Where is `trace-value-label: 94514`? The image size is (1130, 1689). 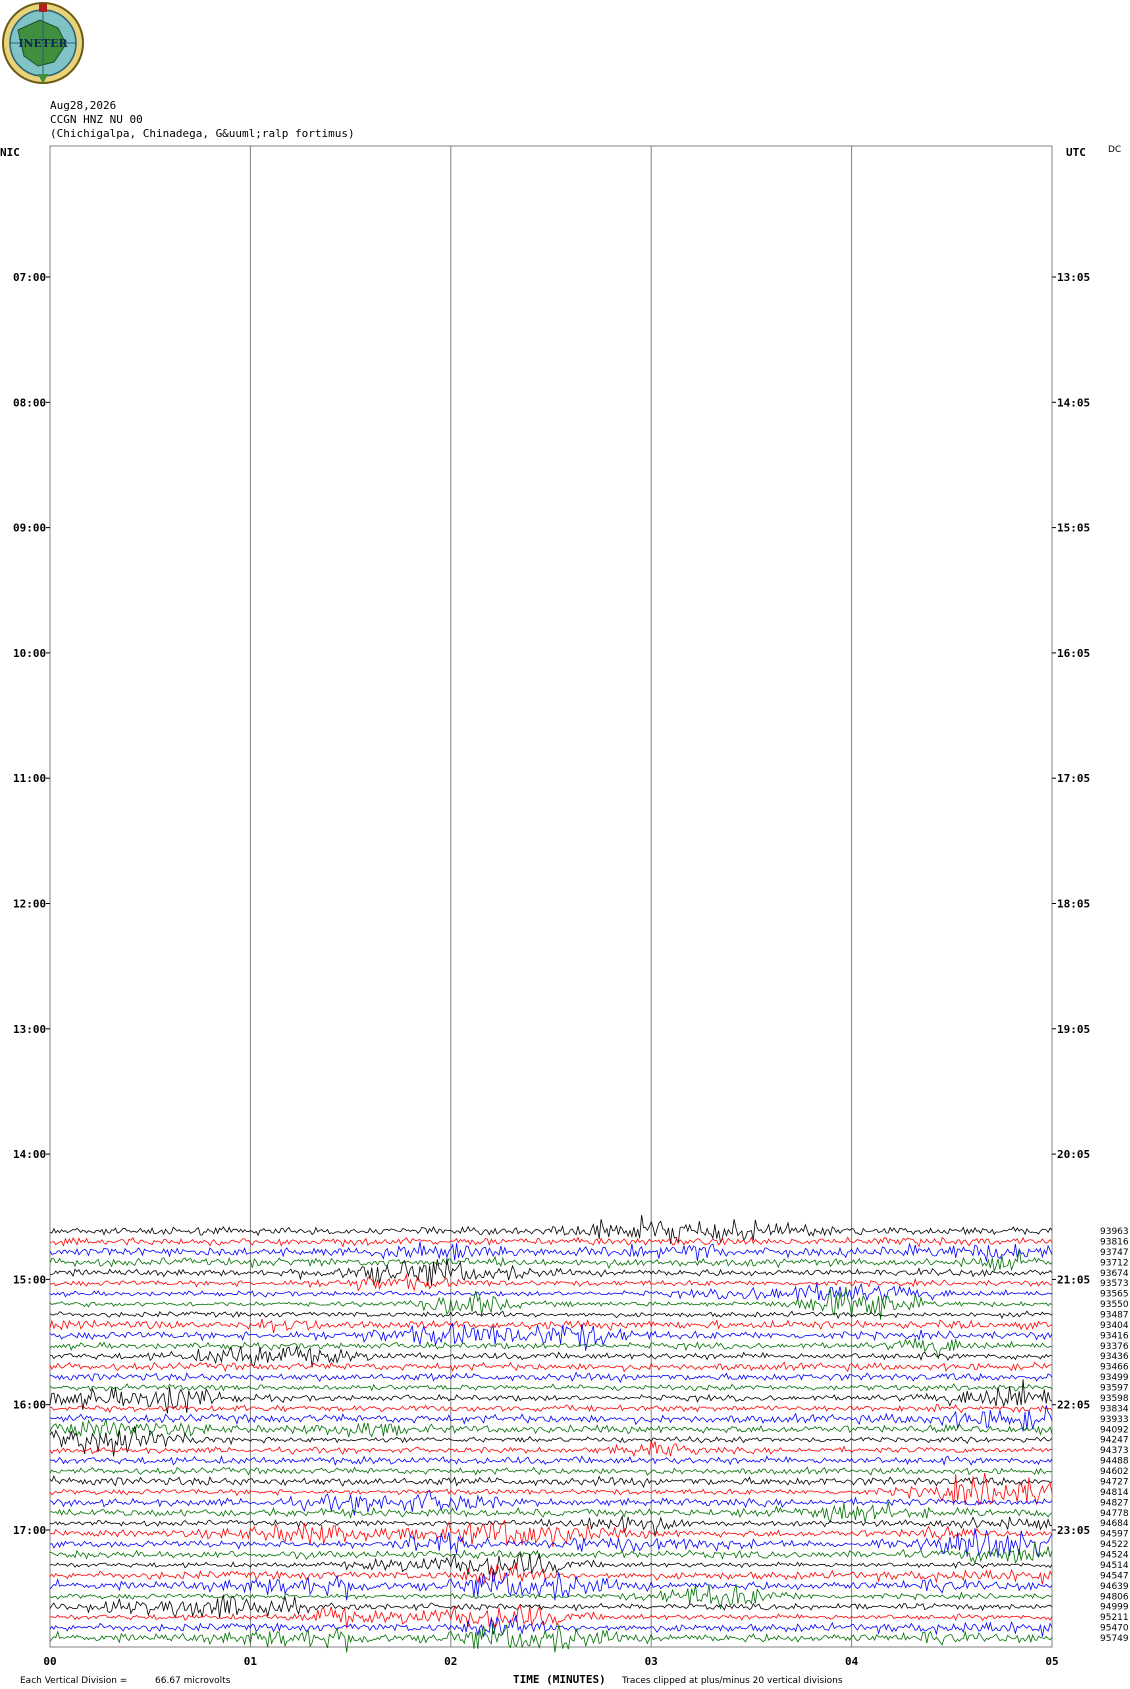
trace-value-label: 94514 is located at coordinates (1114, 1566).